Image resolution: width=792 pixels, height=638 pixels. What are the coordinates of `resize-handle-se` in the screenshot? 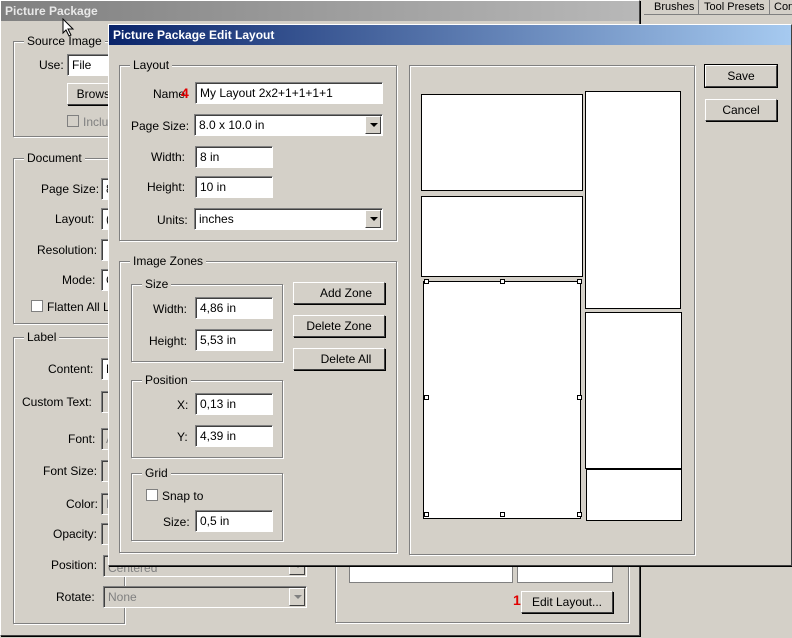 It's located at (579, 514).